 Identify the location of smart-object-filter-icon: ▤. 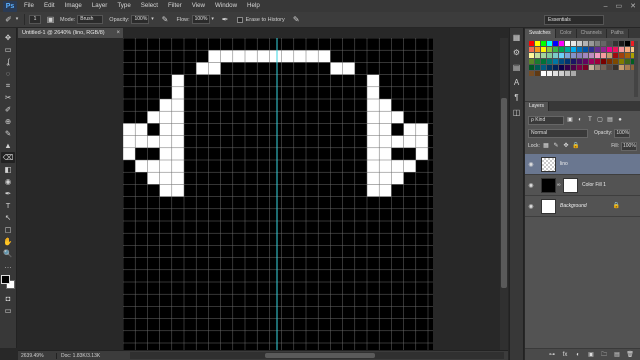
(610, 120).